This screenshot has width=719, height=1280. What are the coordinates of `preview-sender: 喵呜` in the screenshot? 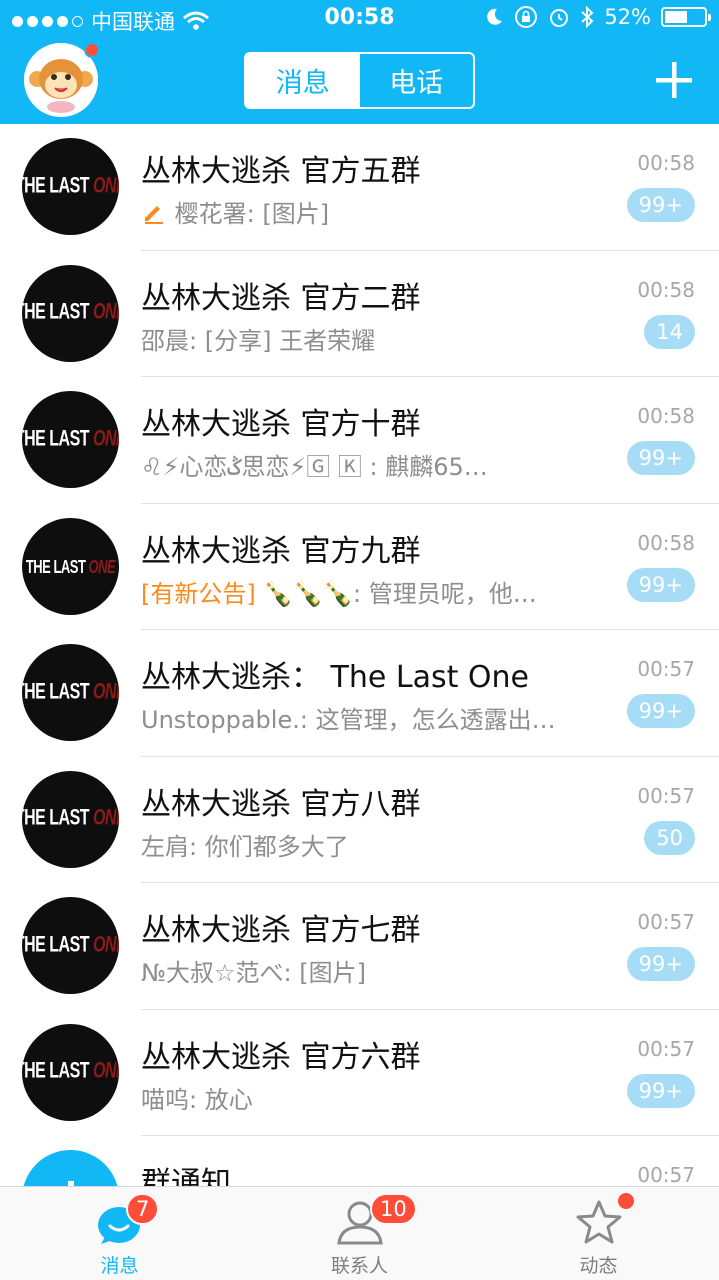 It's located at (165, 1099).